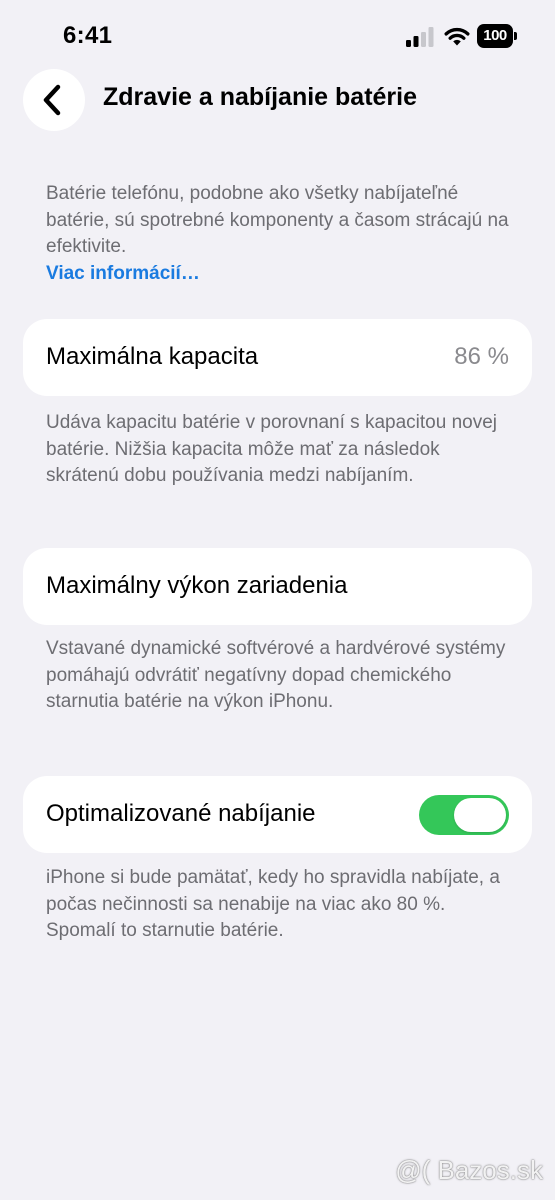 The height and width of the screenshot is (1200, 555). I want to click on battery-icon: 100, so click(498, 36).